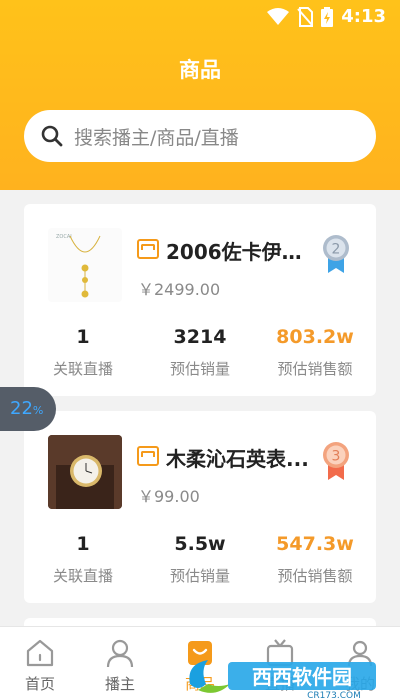 This screenshot has width=400, height=700. What do you see at coordinates (85, 265) in the screenshot?
I see `product-image: ZOCAI` at bounding box center [85, 265].